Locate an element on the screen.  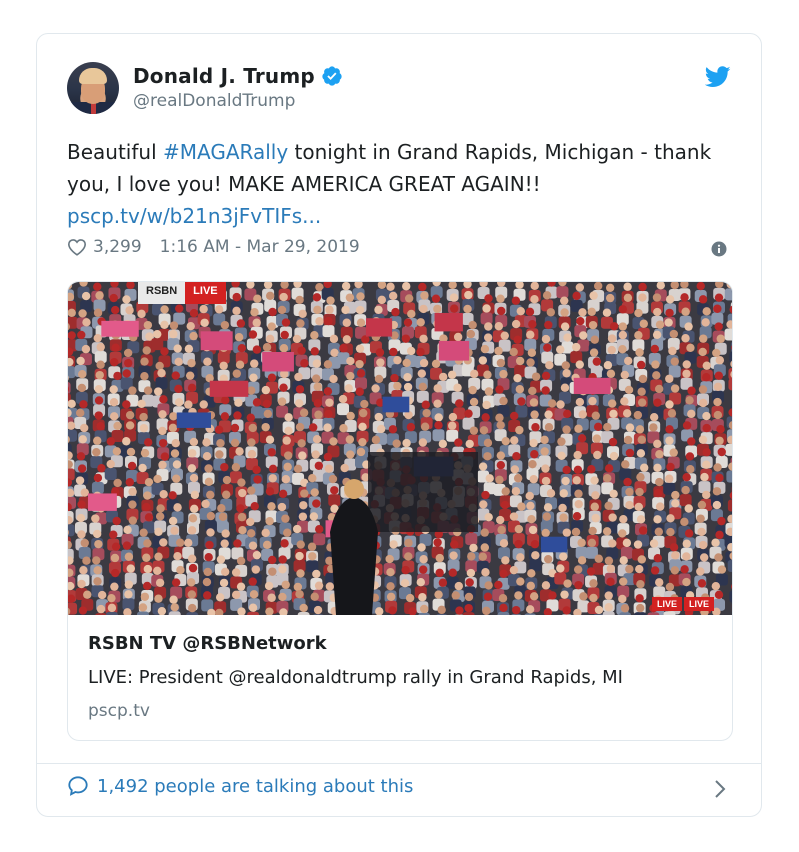
author-row: Donald J. Trump is located at coordinates (238, 76).